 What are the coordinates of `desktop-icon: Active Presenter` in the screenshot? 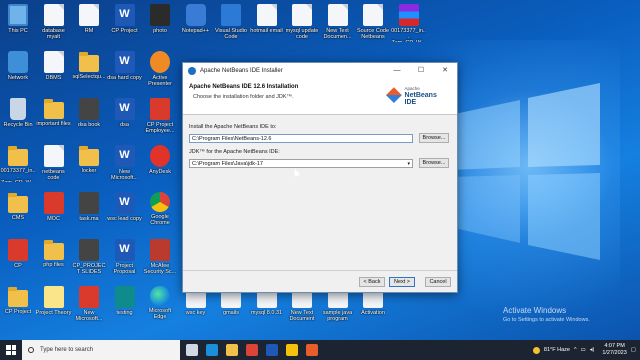 It's located at (160, 74).